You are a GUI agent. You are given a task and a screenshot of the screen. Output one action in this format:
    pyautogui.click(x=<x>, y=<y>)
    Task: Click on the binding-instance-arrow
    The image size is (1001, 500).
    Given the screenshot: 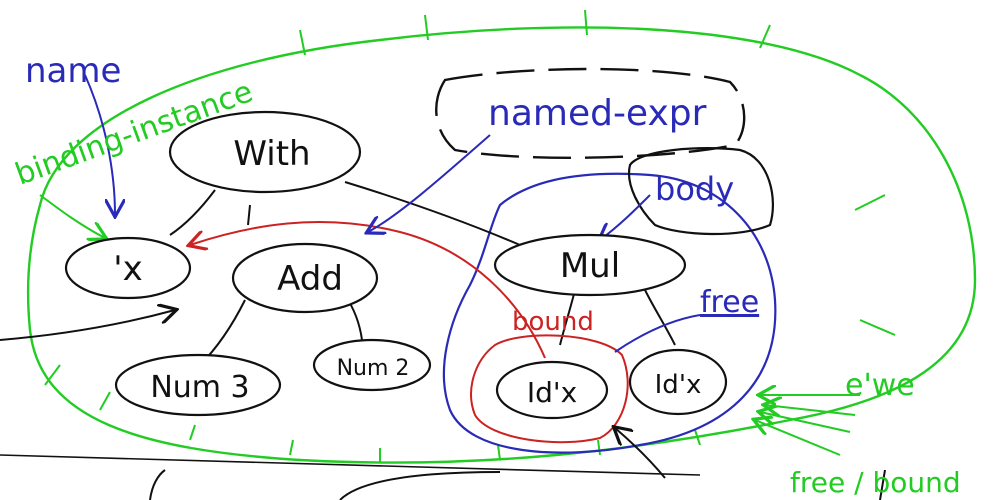 What is the action you would take?
    pyautogui.click(x=72, y=216)
    